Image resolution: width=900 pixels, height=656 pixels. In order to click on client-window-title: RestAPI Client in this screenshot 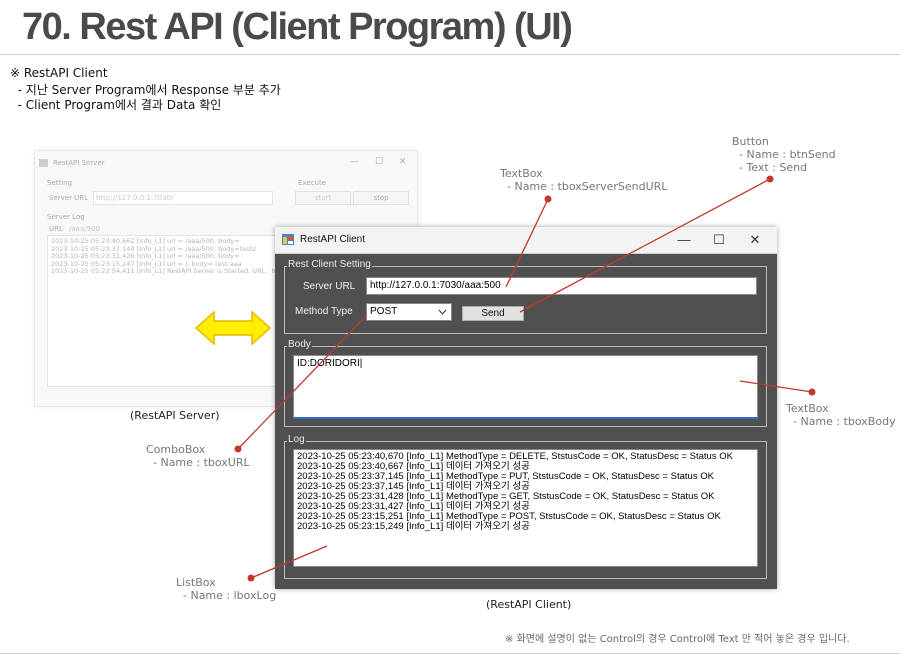, I will do `click(333, 239)`.